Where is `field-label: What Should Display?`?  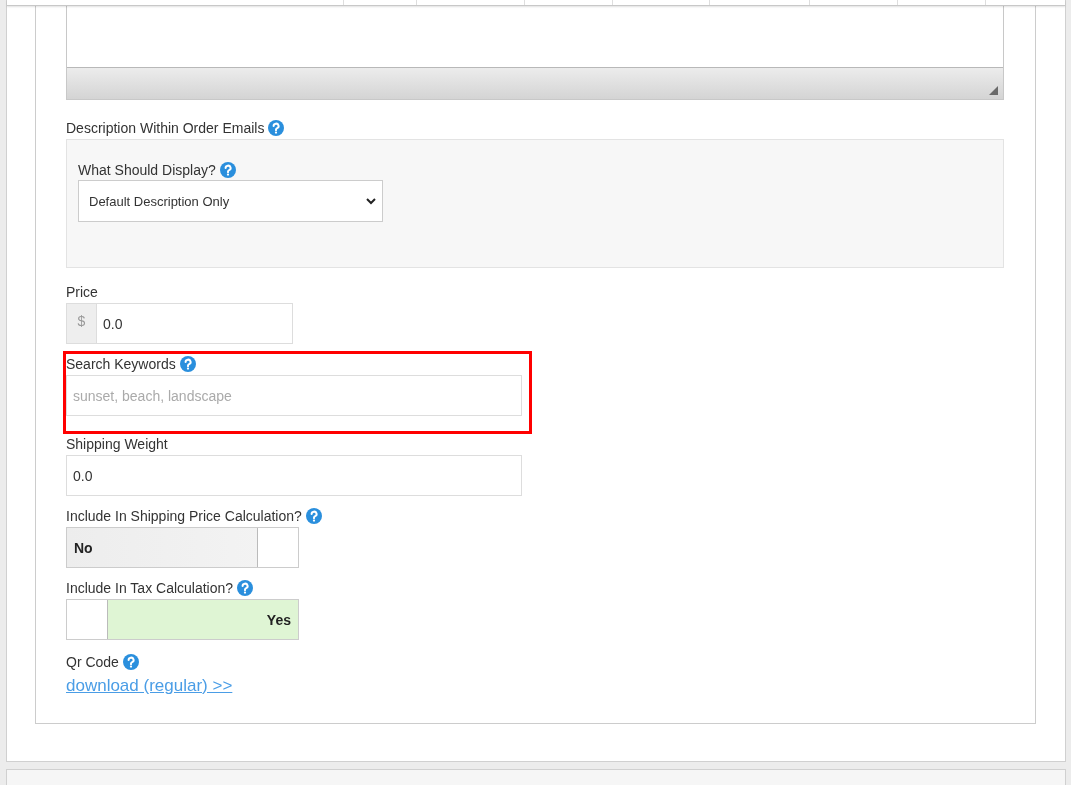
field-label: What Should Display? is located at coordinates (147, 170).